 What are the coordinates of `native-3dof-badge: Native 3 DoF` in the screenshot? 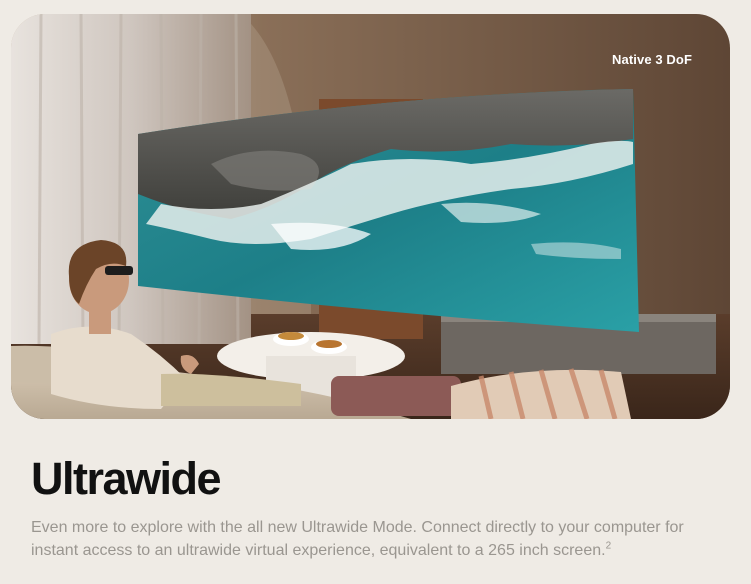 It's located at (652, 59).